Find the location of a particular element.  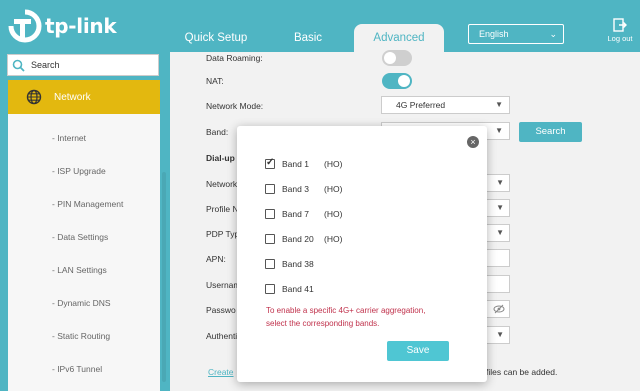

band-name: Band 41 is located at coordinates (298, 289).